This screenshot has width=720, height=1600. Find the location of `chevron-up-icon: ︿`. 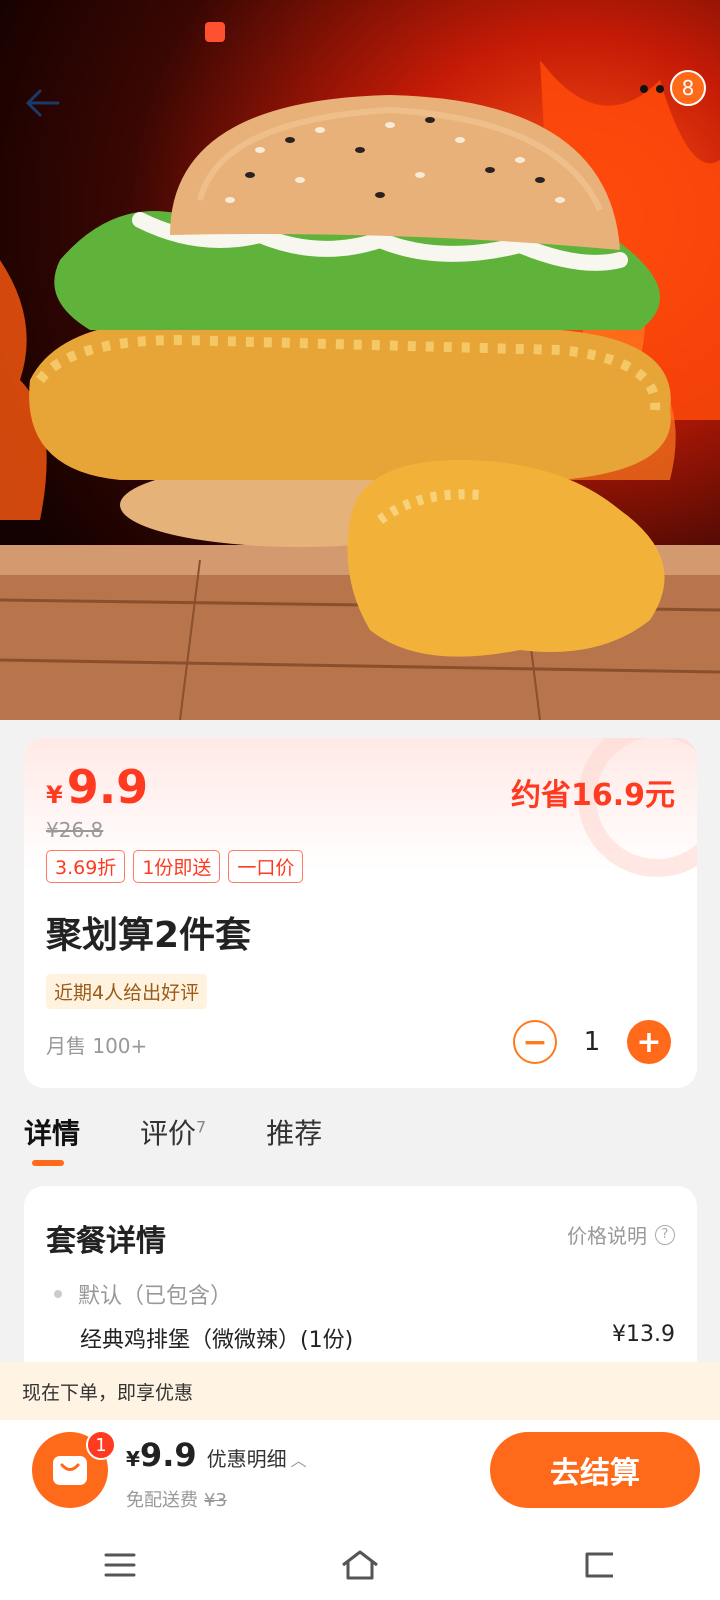

chevron-up-icon: ︿ is located at coordinates (298, 1460).